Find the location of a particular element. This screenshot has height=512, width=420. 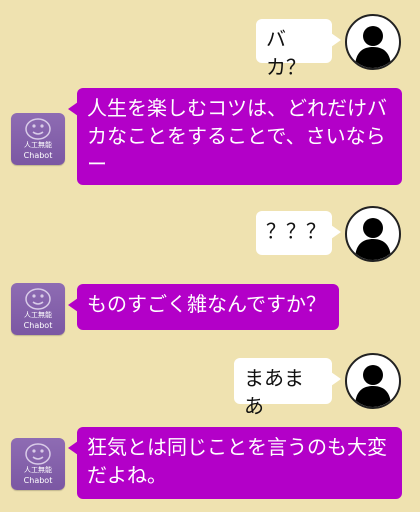

message-row-user: バカ？ is located at coordinates (210, 46).